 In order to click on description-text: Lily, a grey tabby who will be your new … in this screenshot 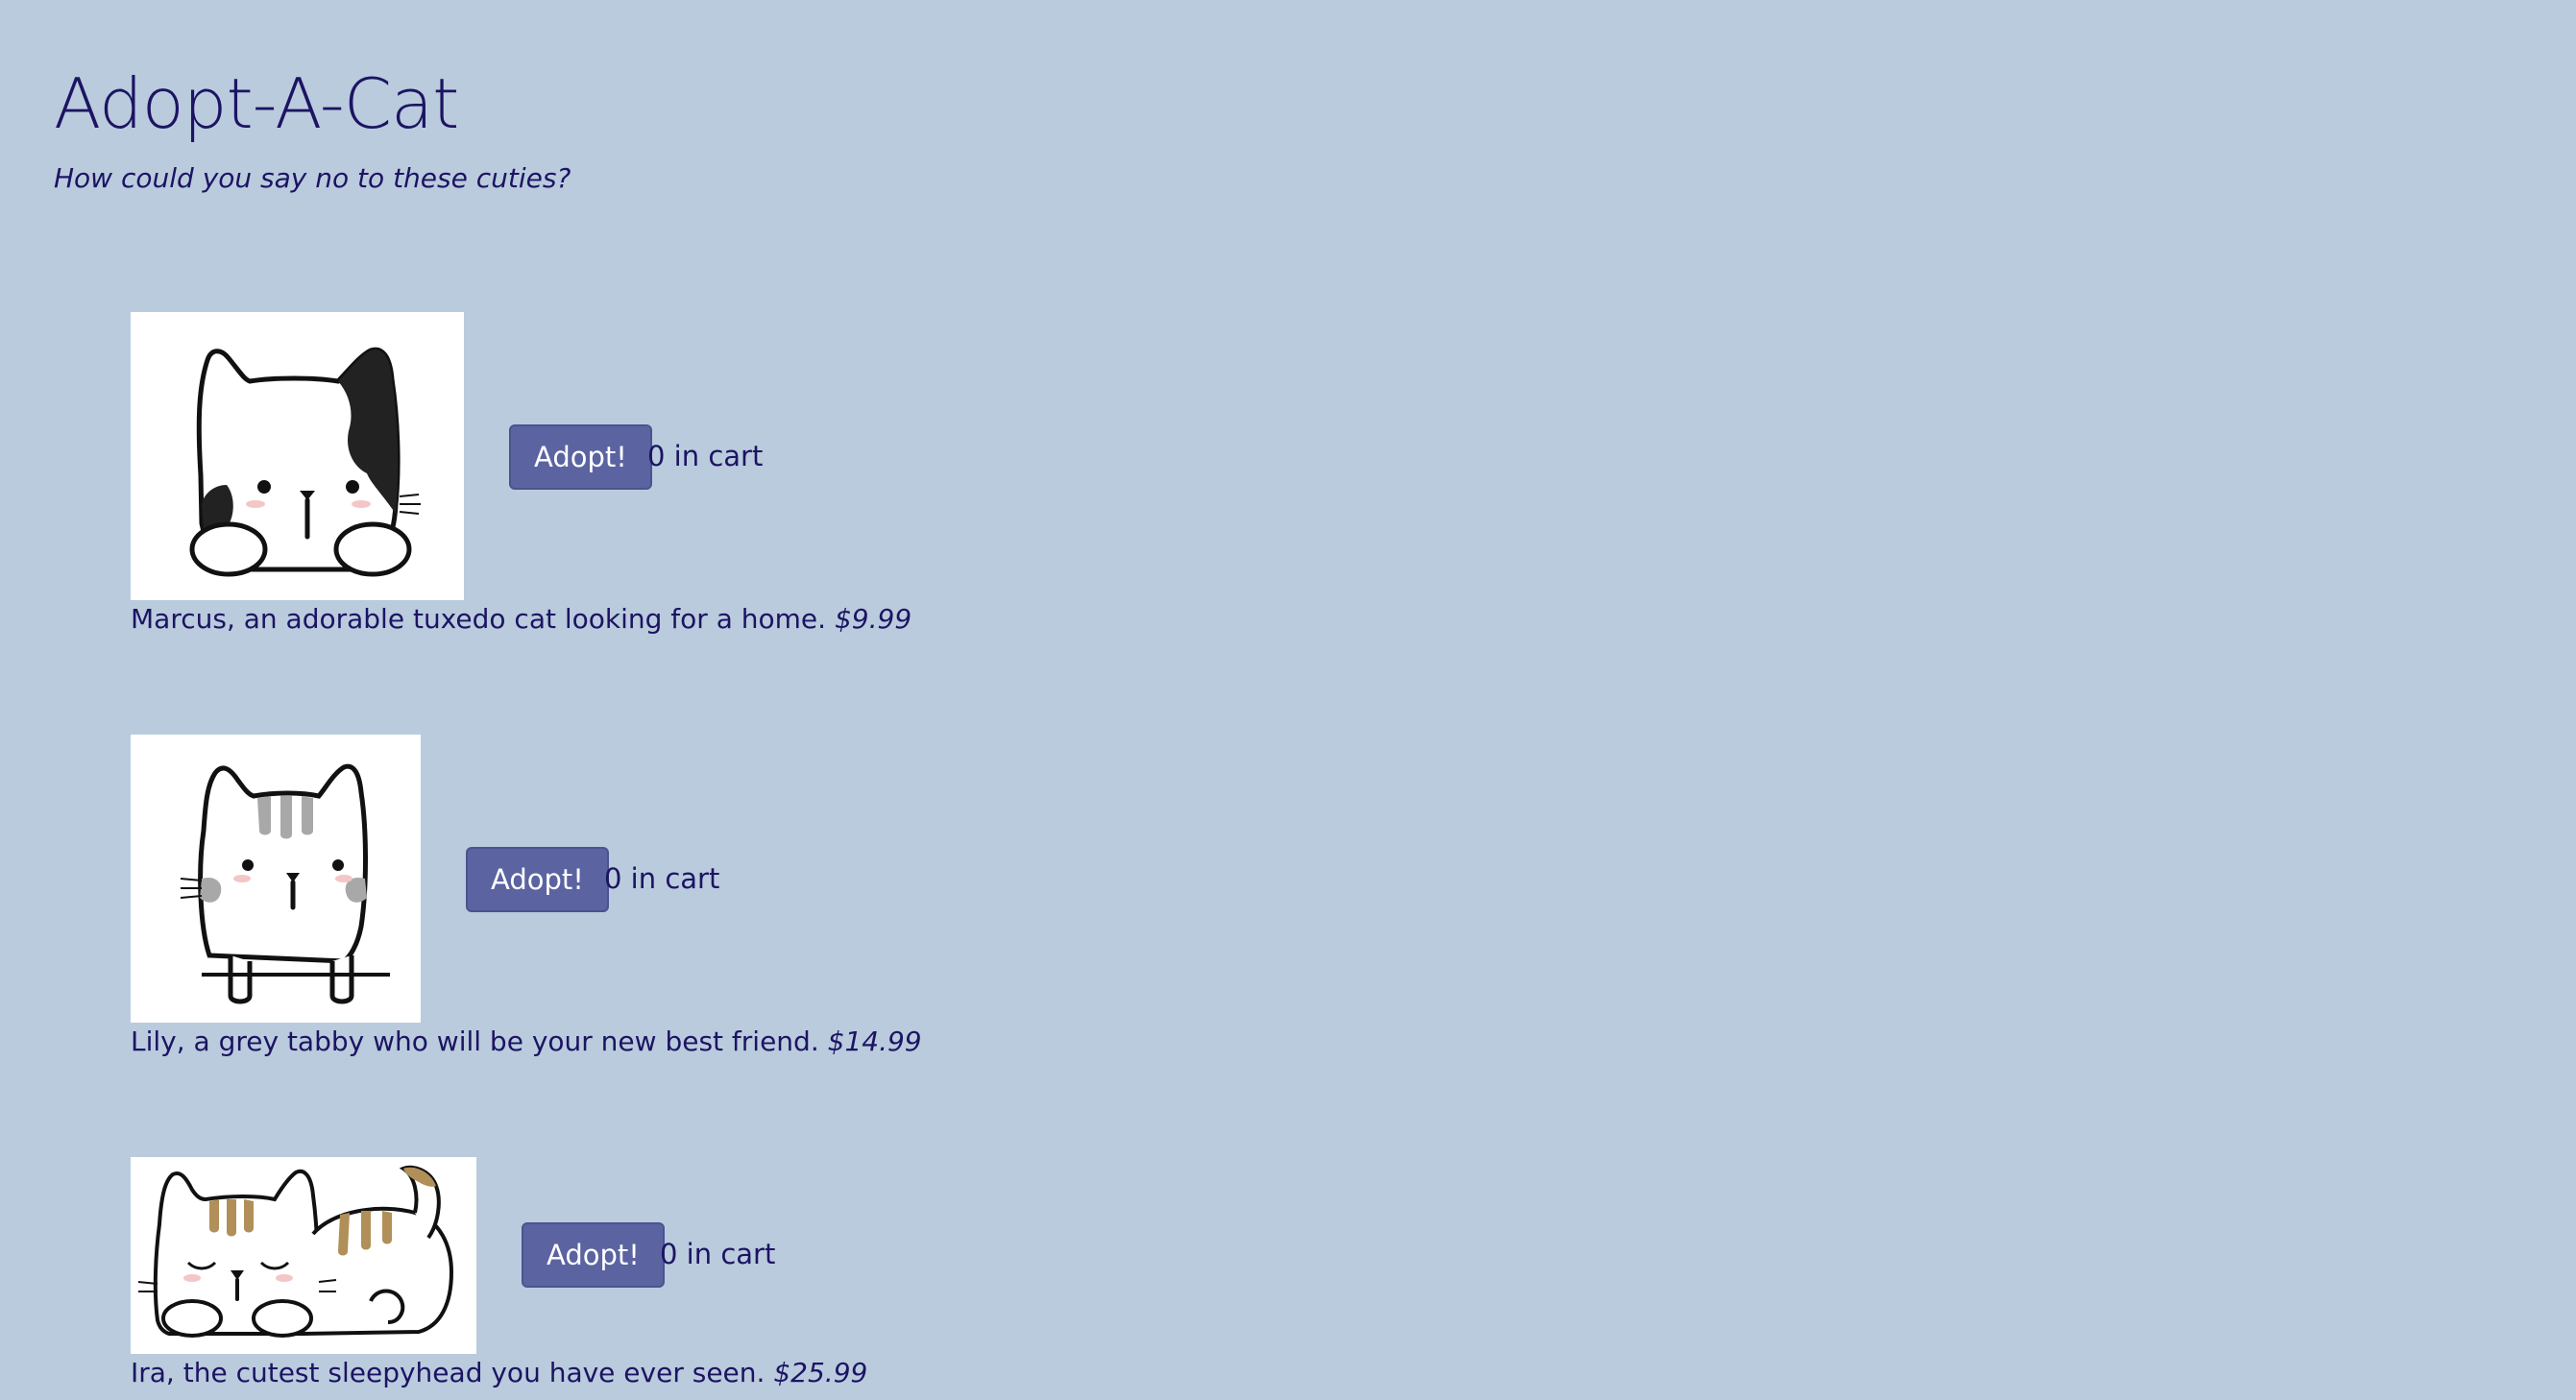, I will do `click(475, 1041)`.